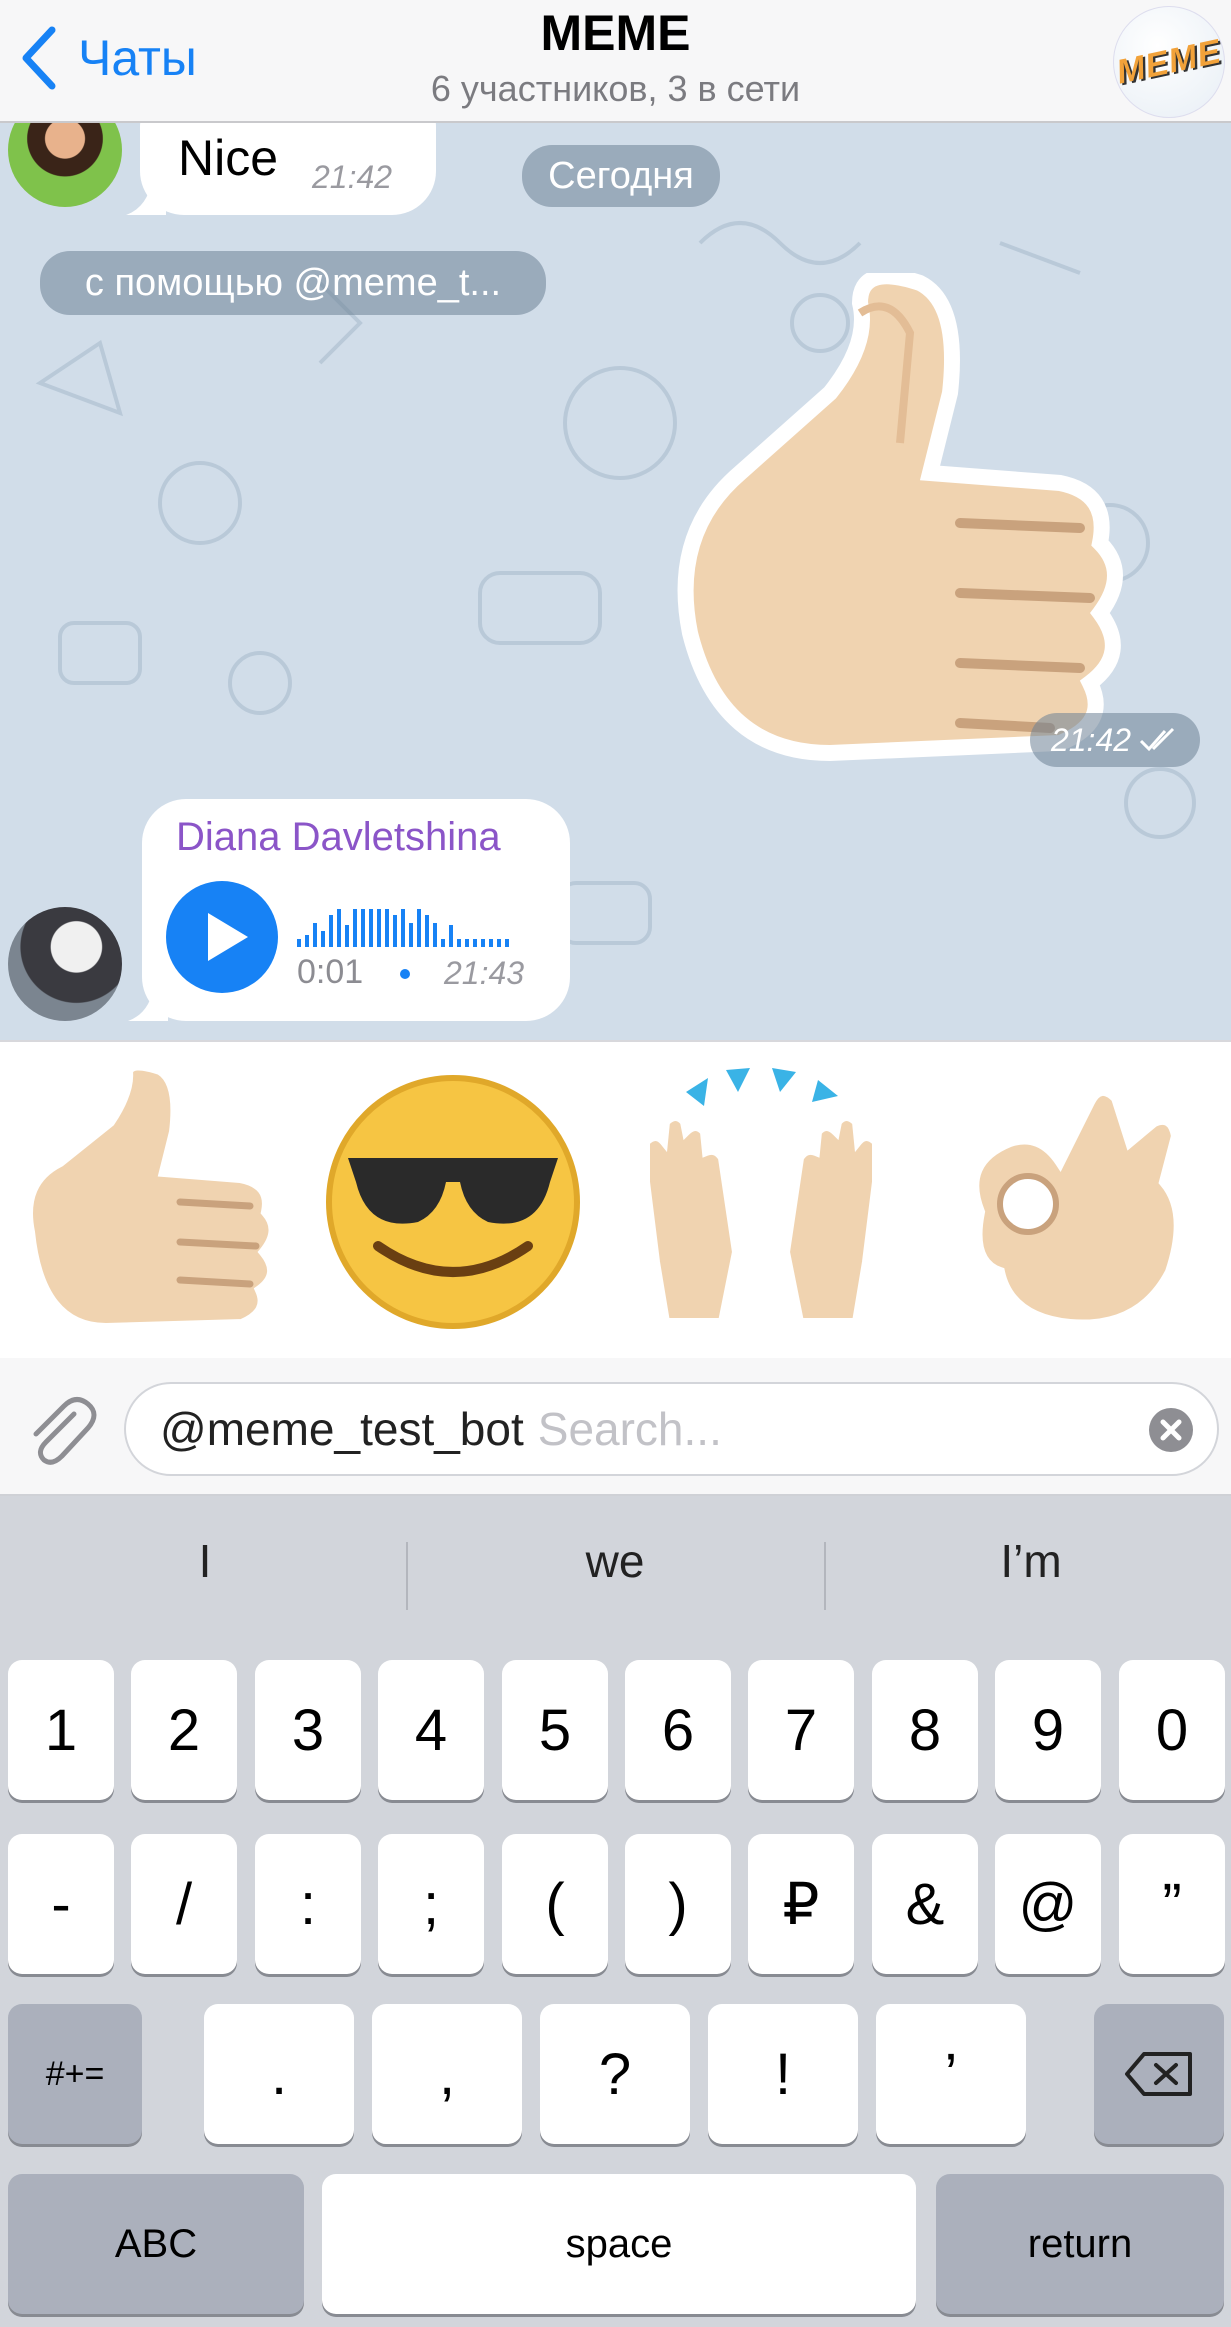  What do you see at coordinates (338, 837) in the screenshot?
I see `voice-sender-name: Diana Davletshina` at bounding box center [338, 837].